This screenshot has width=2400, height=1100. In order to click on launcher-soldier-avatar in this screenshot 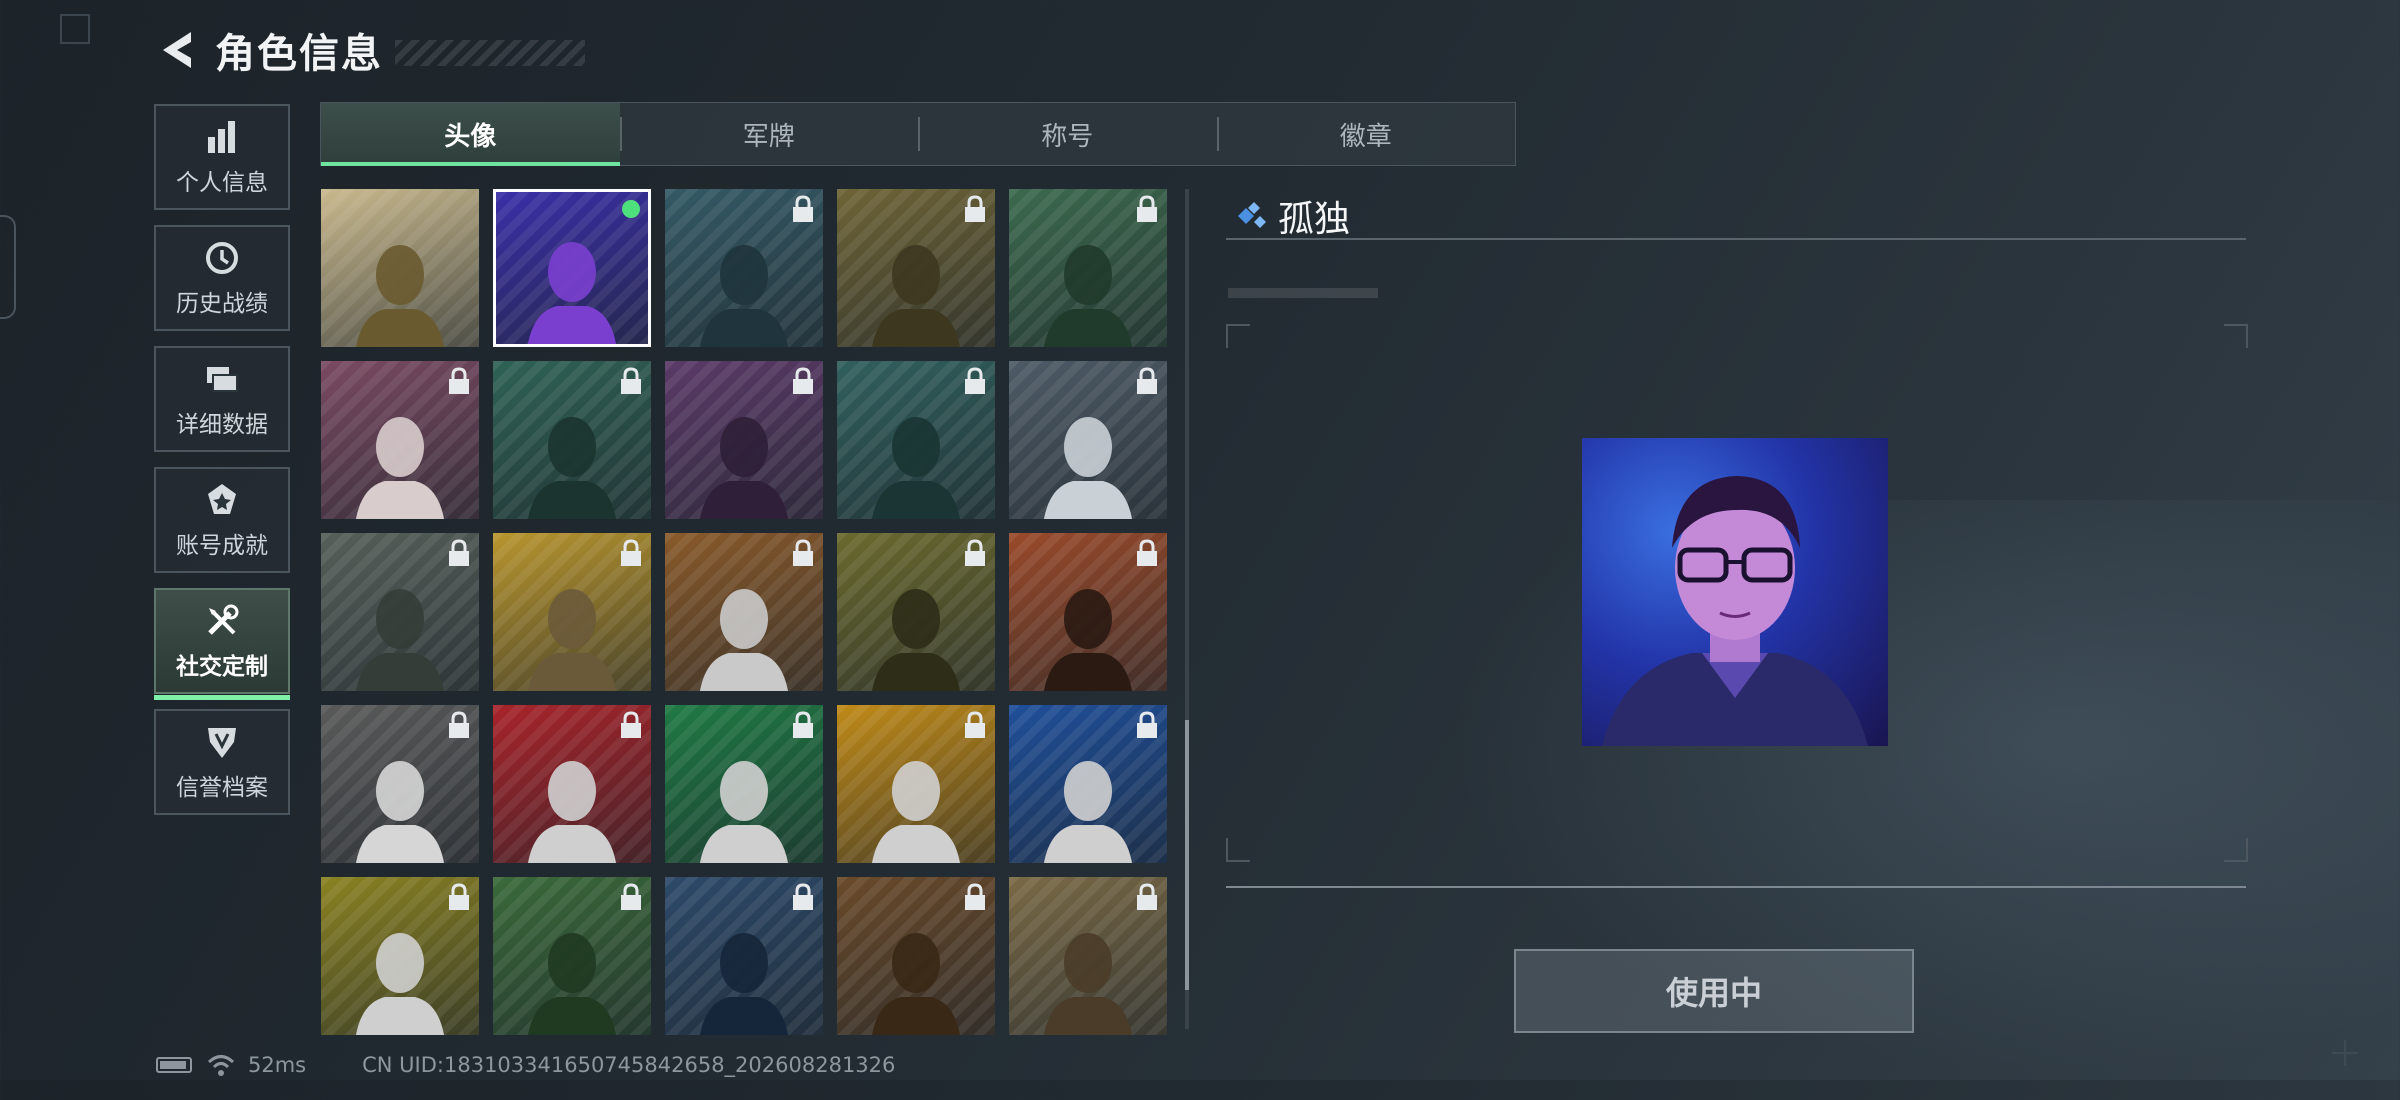, I will do `click(1088, 956)`.